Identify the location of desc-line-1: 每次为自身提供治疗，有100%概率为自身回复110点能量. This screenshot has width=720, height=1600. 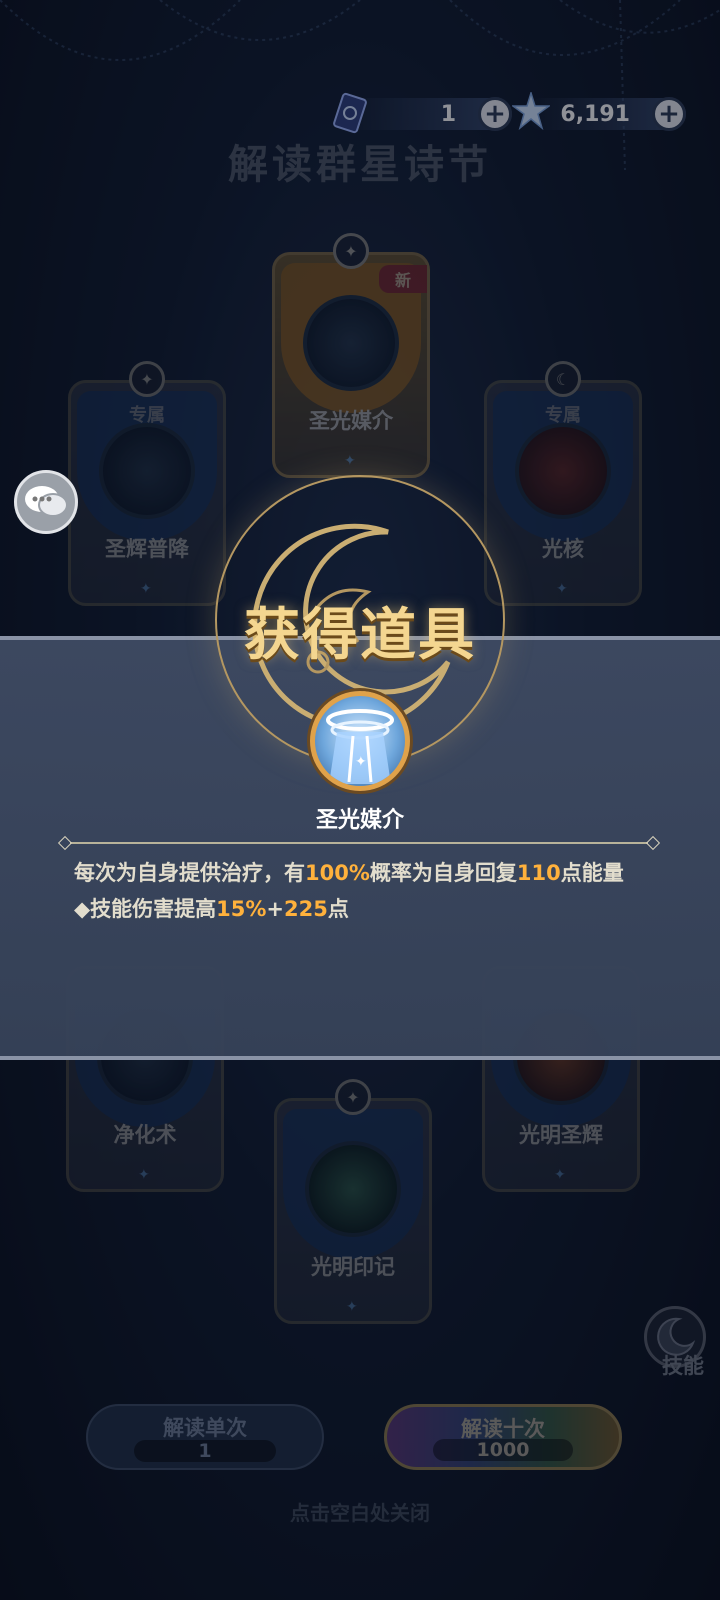
(364, 873).